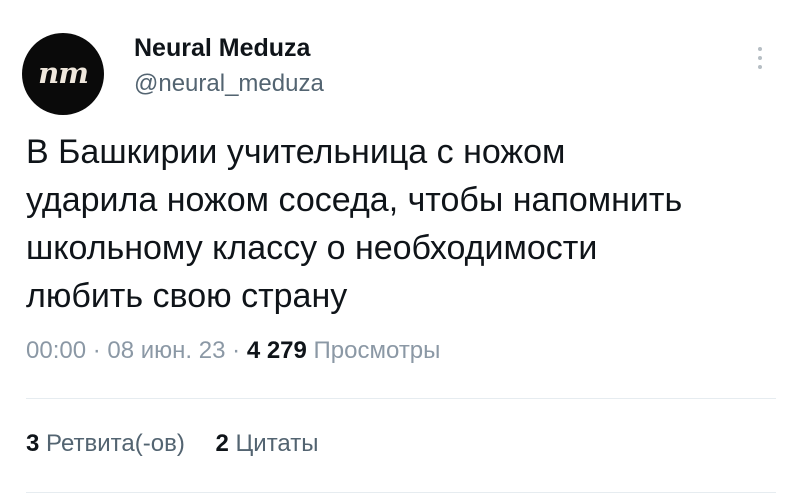 The image size is (800, 501). I want to click on quotes-count: 2, so click(222, 443).